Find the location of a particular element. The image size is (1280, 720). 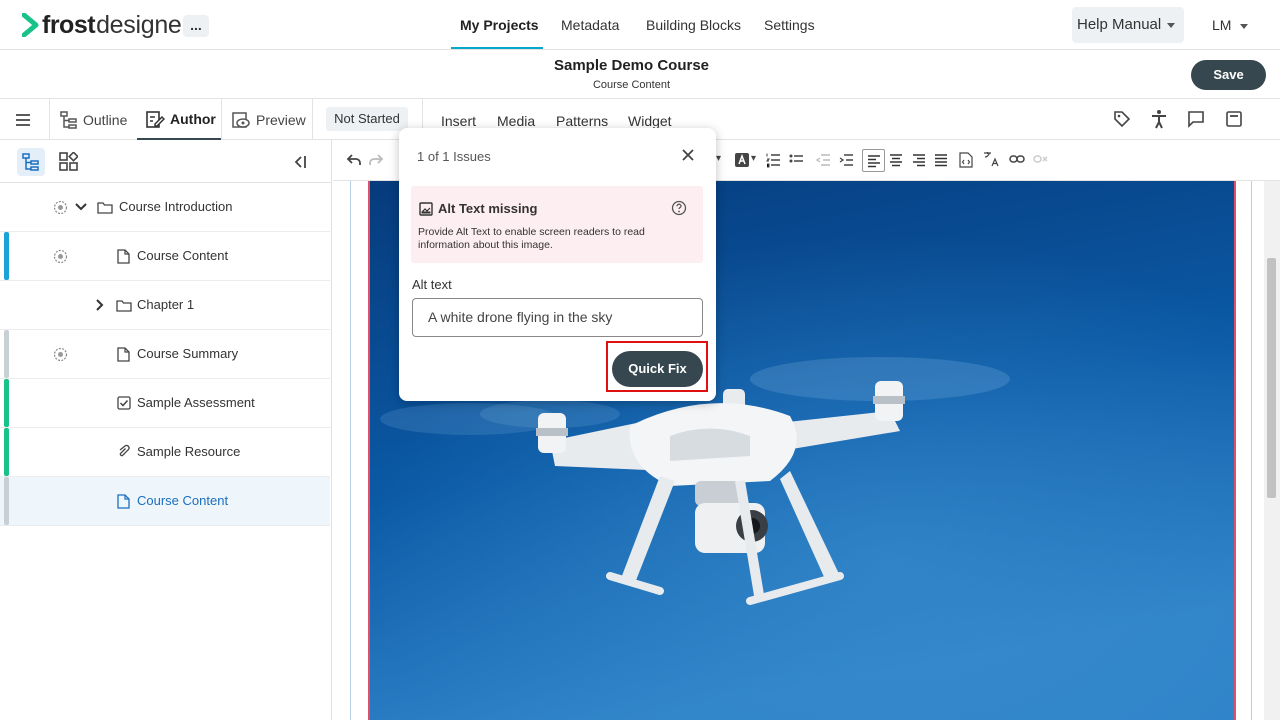

nav-tab-settings: Settings is located at coordinates (789, 25).